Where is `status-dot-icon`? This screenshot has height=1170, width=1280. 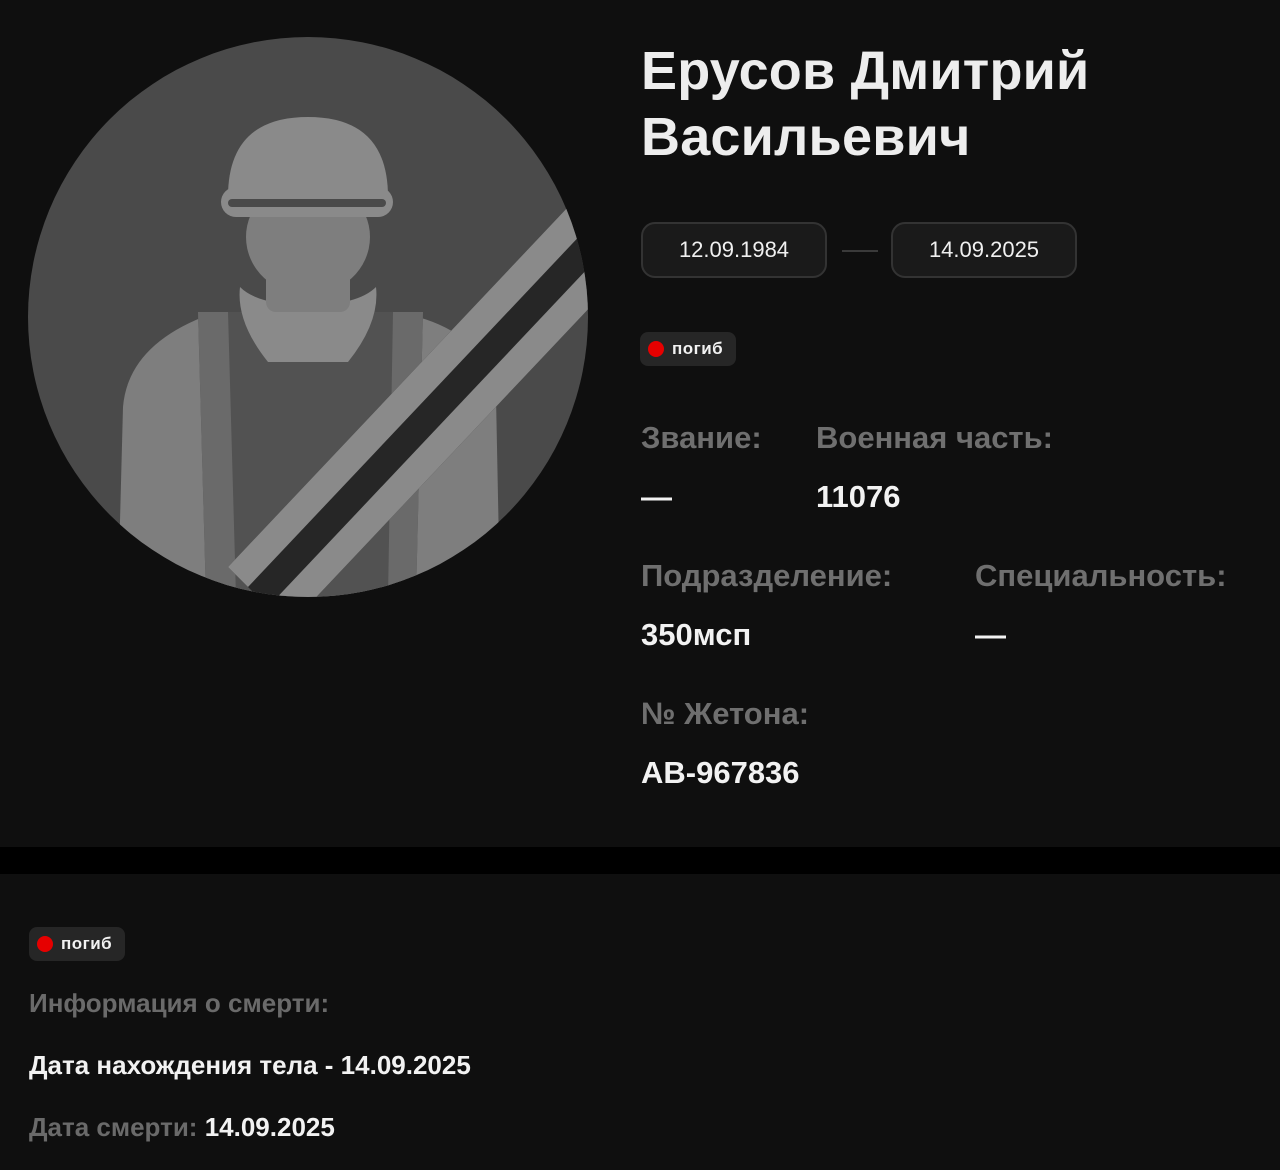
status-dot-icon is located at coordinates (656, 349).